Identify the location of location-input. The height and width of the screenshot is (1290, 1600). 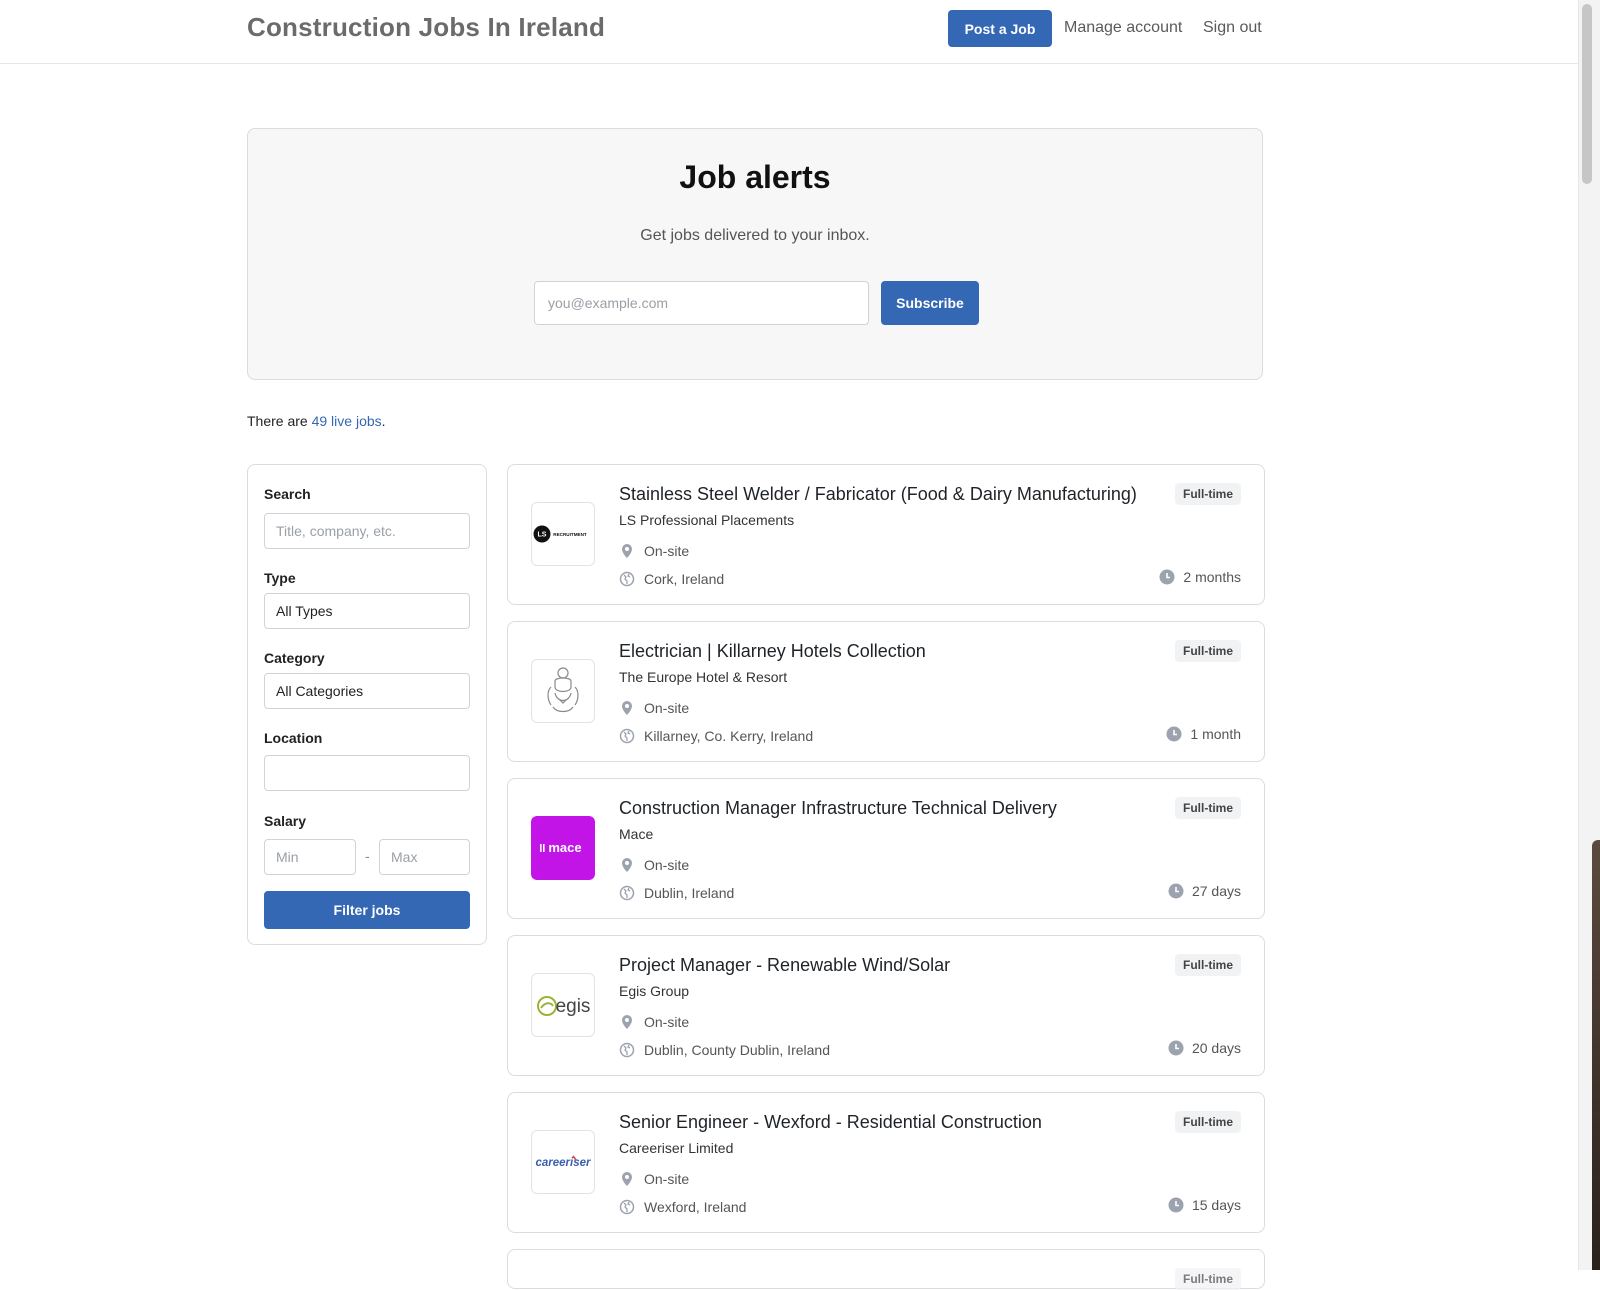
(367, 773).